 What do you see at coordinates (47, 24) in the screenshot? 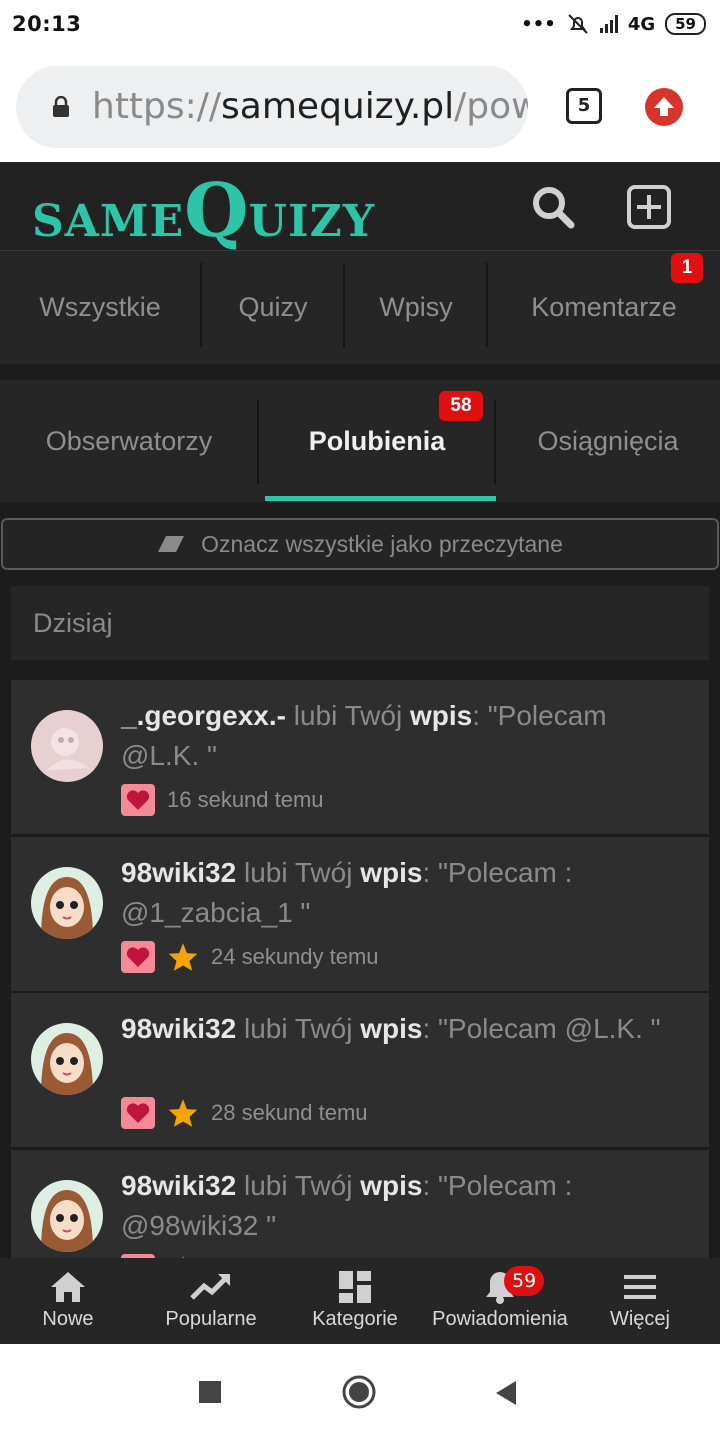
I see `status-time: 20:13` at bounding box center [47, 24].